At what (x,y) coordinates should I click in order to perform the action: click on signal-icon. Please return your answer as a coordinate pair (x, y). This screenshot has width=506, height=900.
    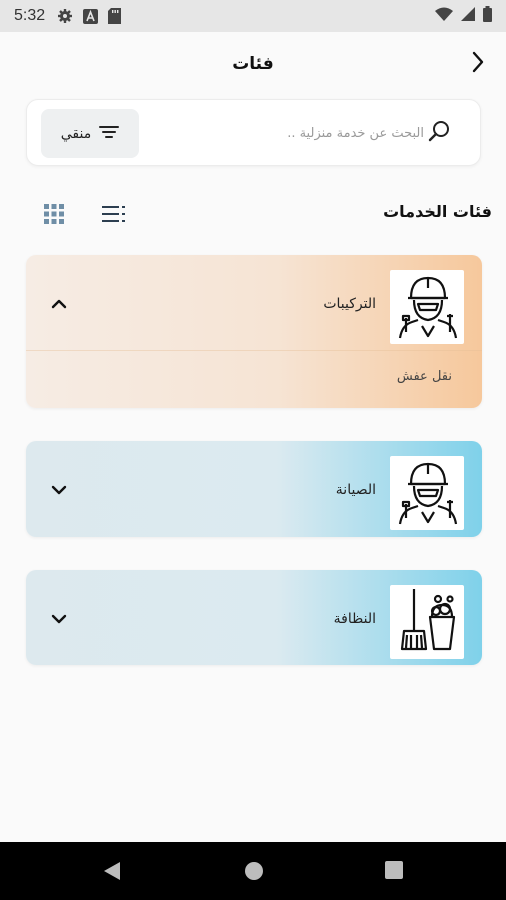
    Looking at the image, I should click on (468, 16).